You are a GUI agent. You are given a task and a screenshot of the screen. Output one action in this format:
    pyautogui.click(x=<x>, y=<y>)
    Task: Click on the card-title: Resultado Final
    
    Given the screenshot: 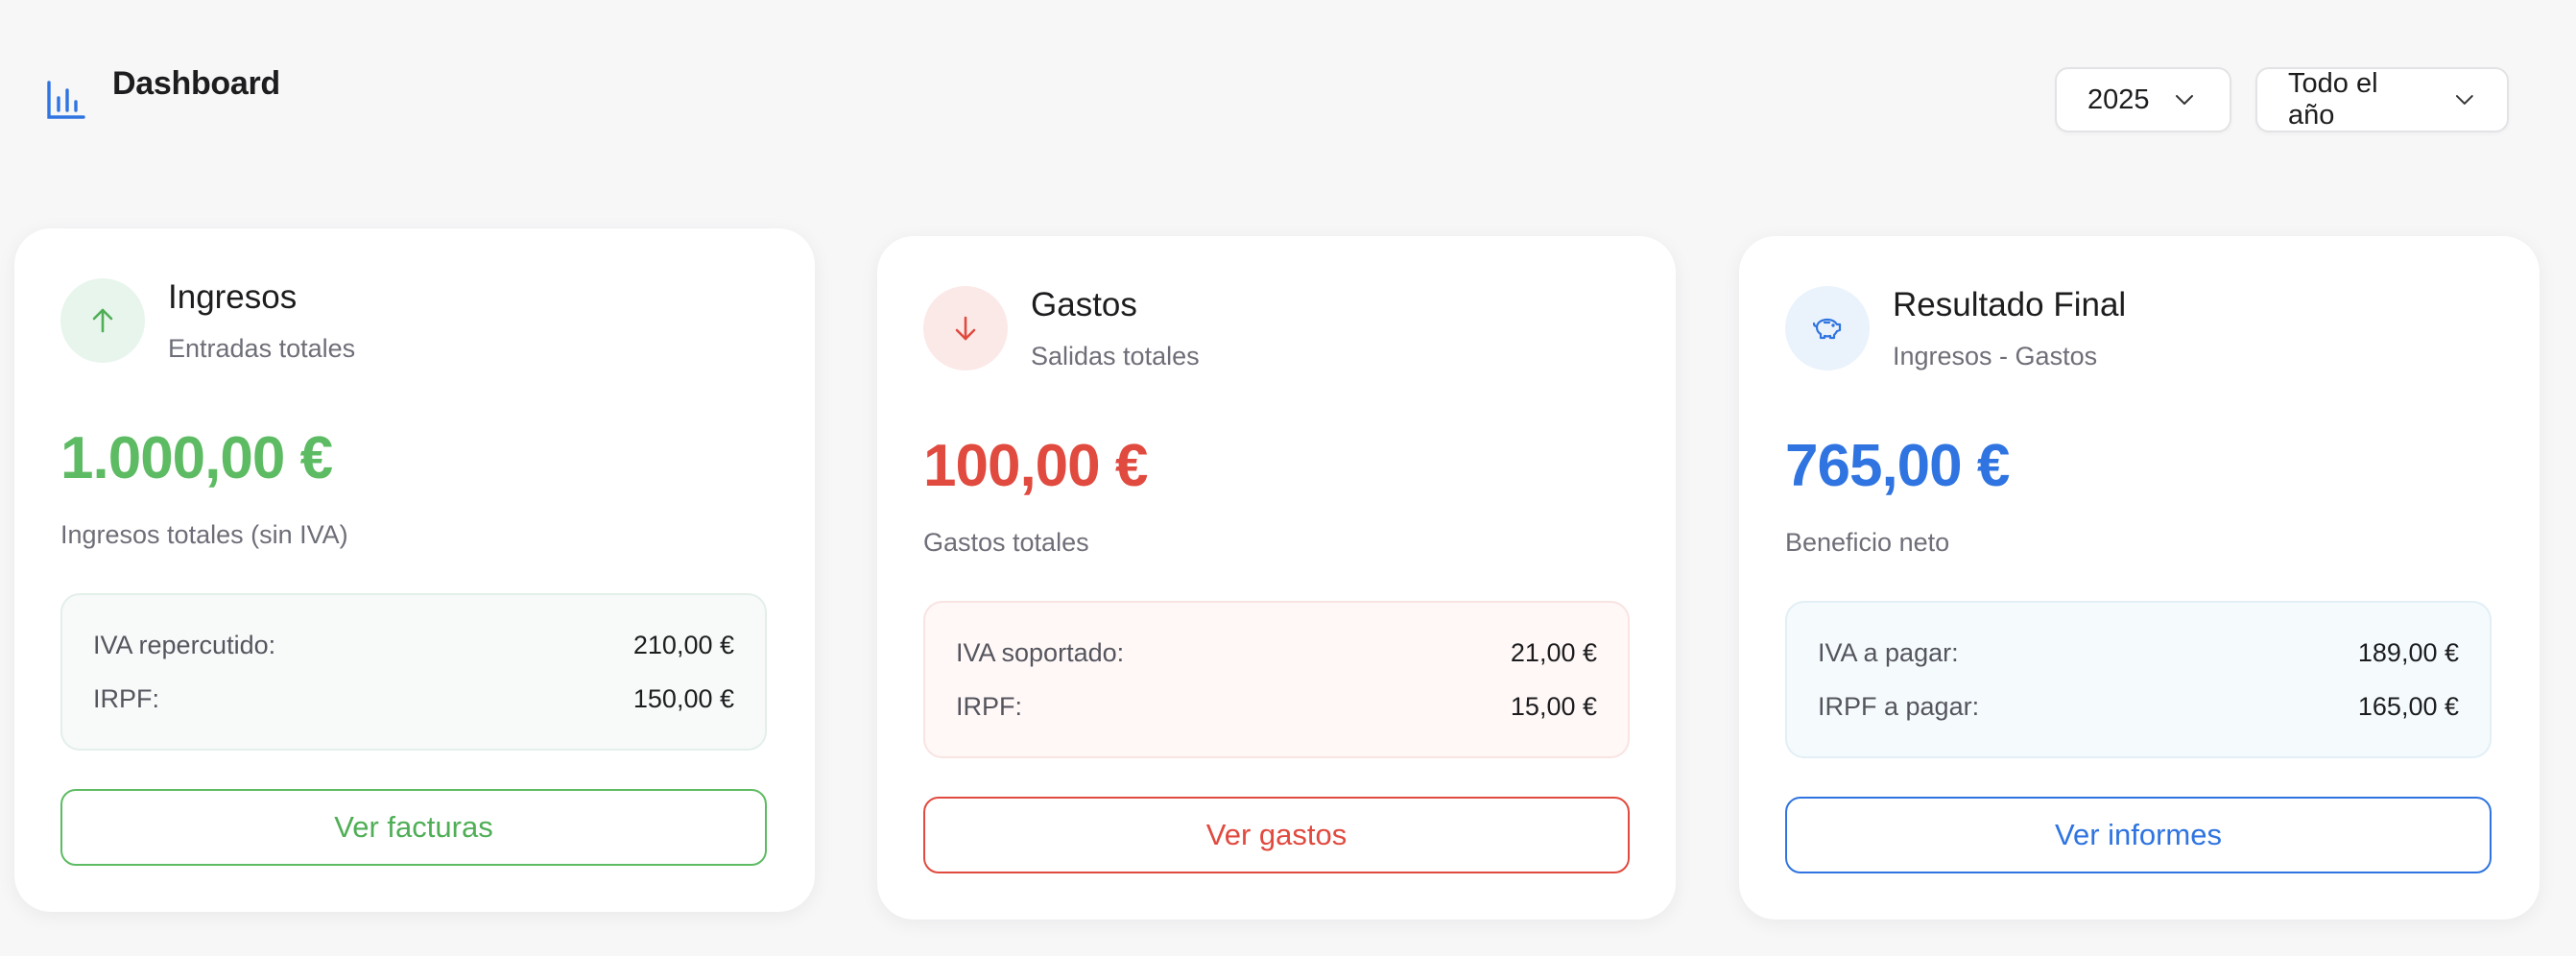 What is the action you would take?
    pyautogui.click(x=2010, y=304)
    